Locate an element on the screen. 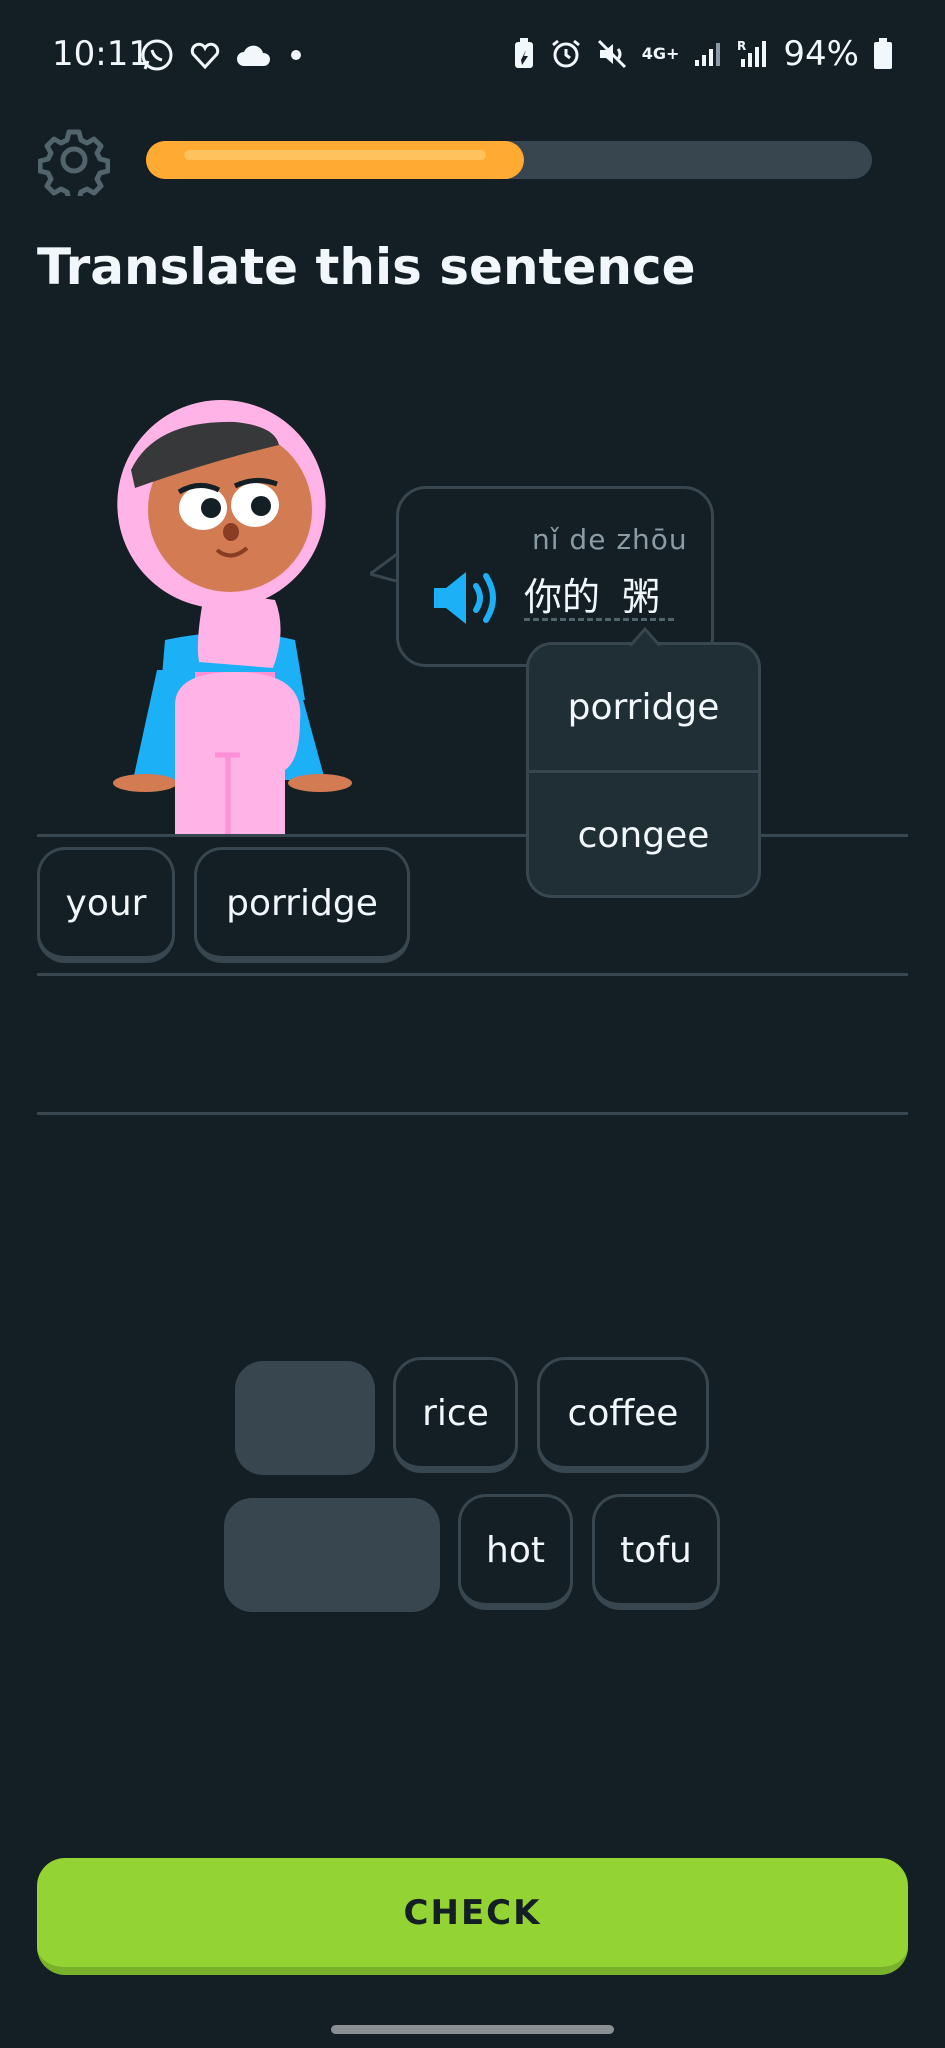 The image size is (945, 2048). dot-icon is located at coordinates (296, 55).